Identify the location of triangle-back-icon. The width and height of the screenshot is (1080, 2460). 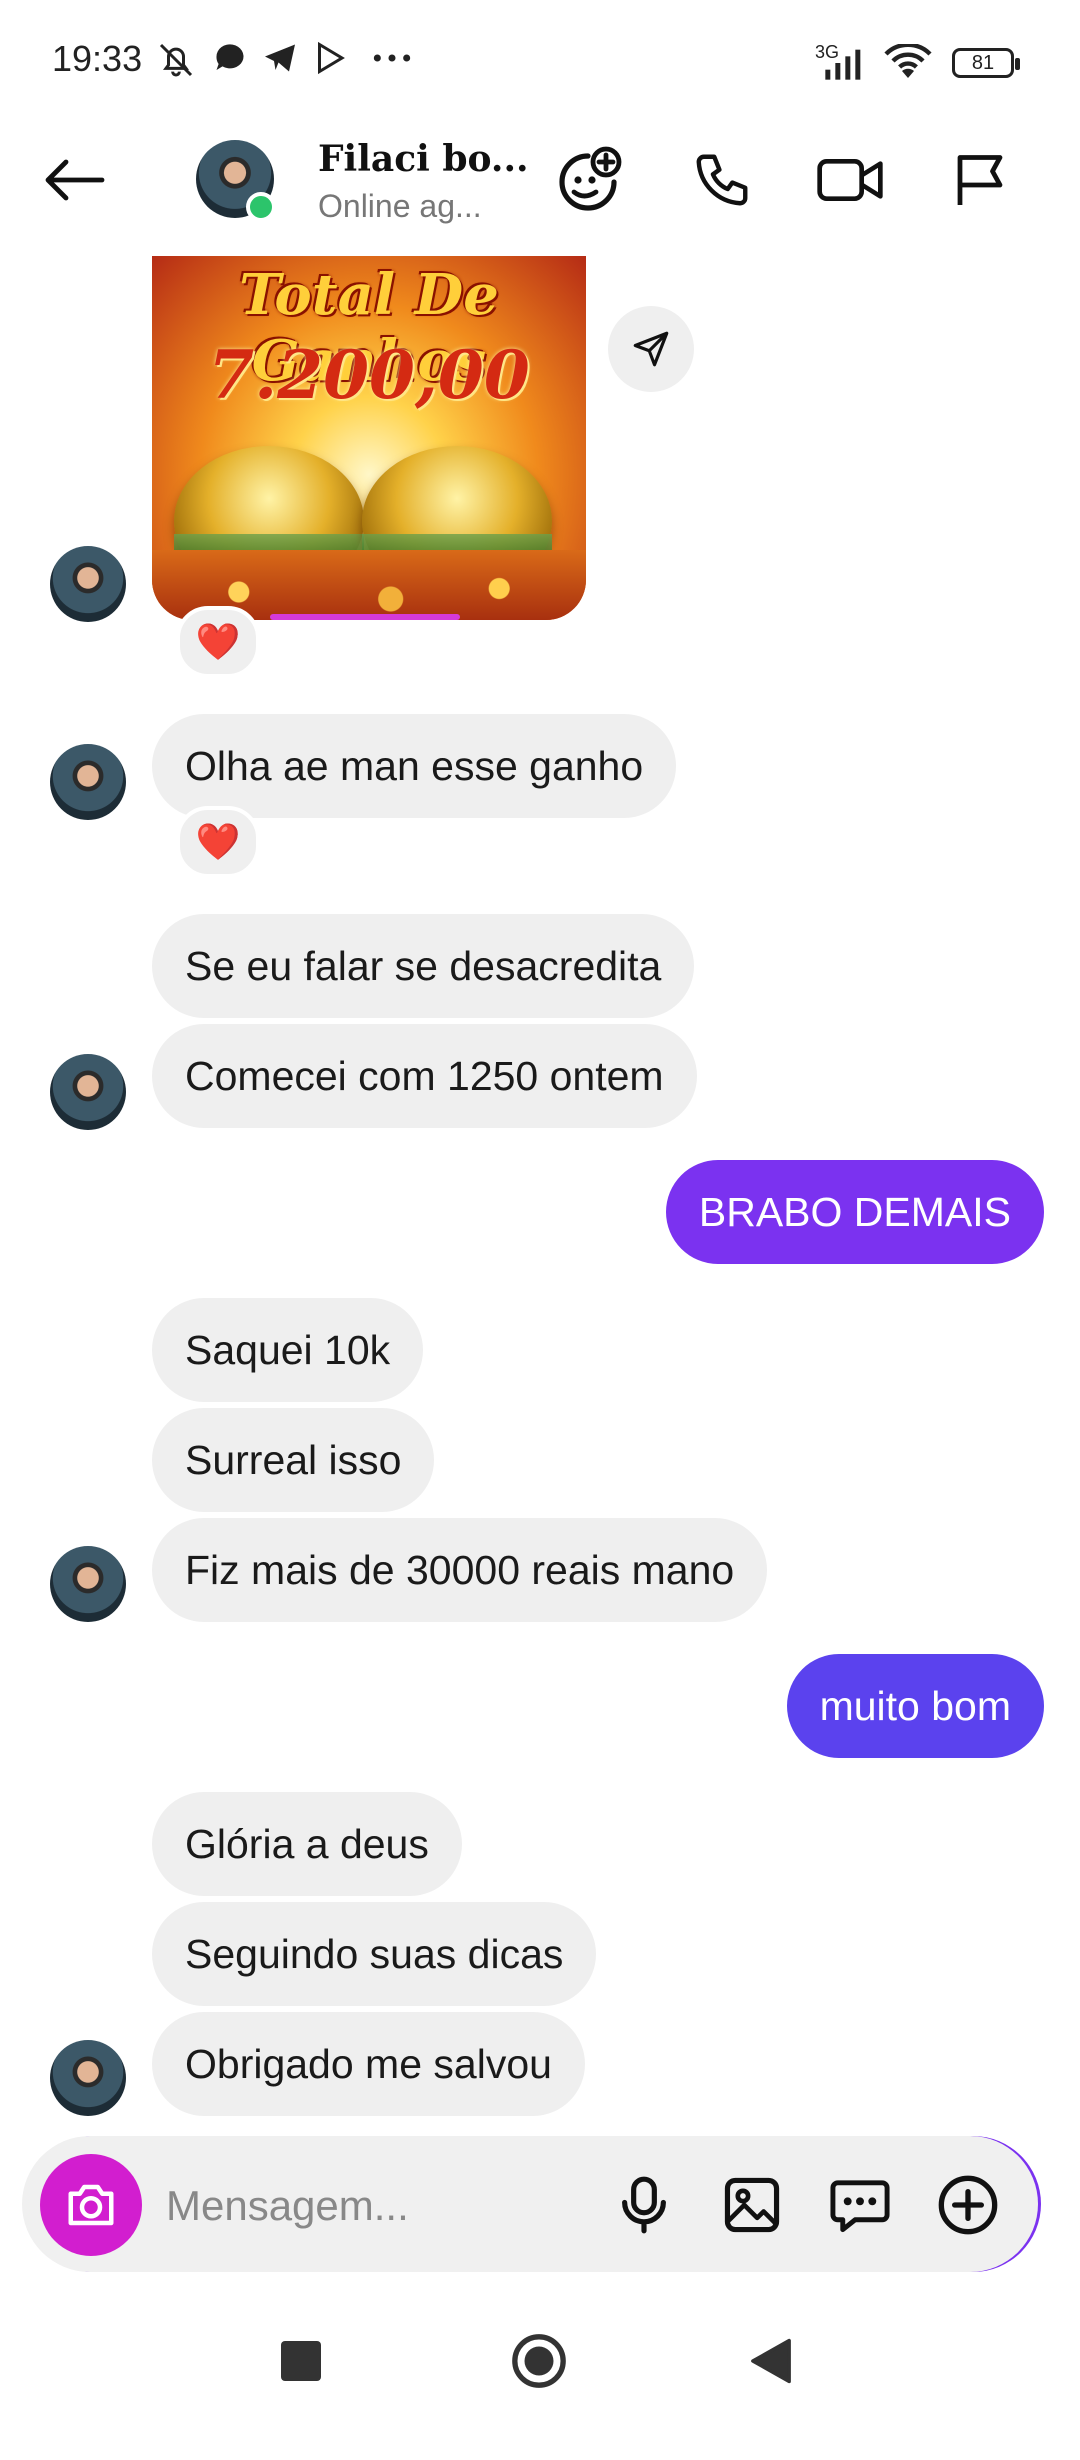
(771, 2361).